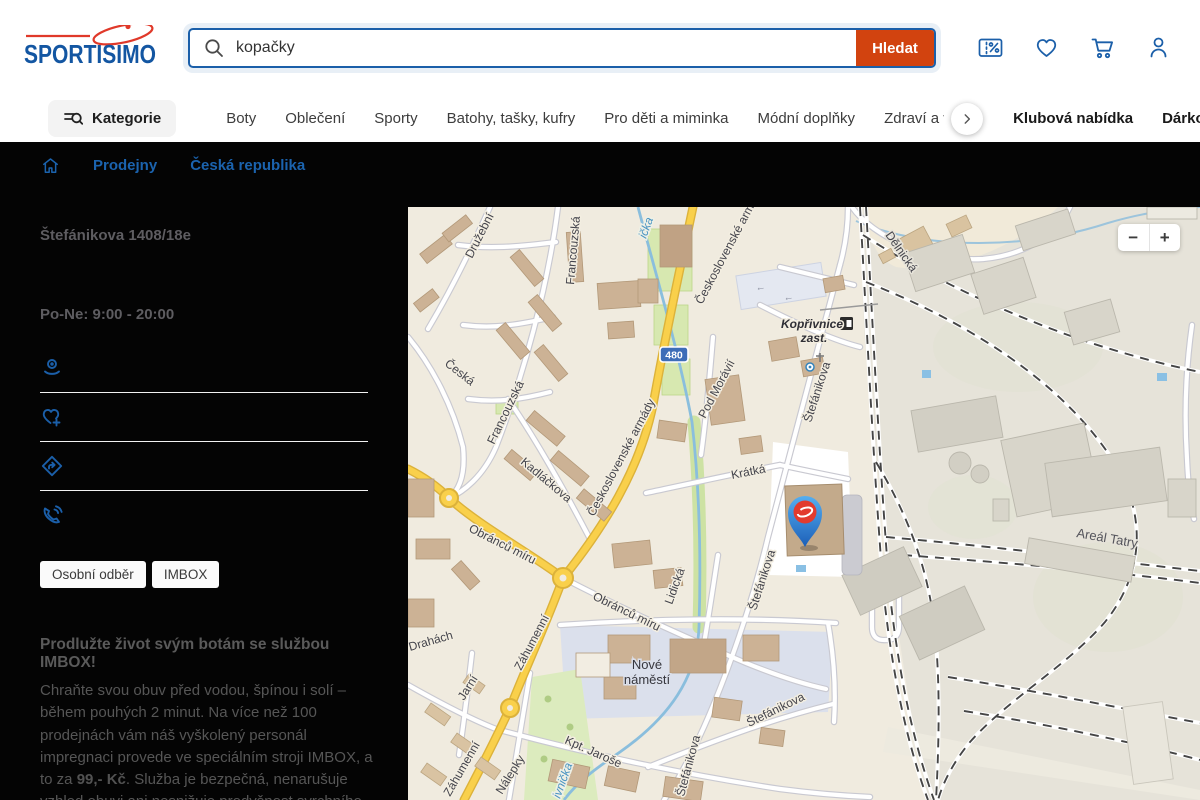 This screenshot has height=800, width=1200. Describe the element at coordinates (666, 118) in the screenshot. I see `nav-item-pro-deti: Pro děti a miminka` at that location.